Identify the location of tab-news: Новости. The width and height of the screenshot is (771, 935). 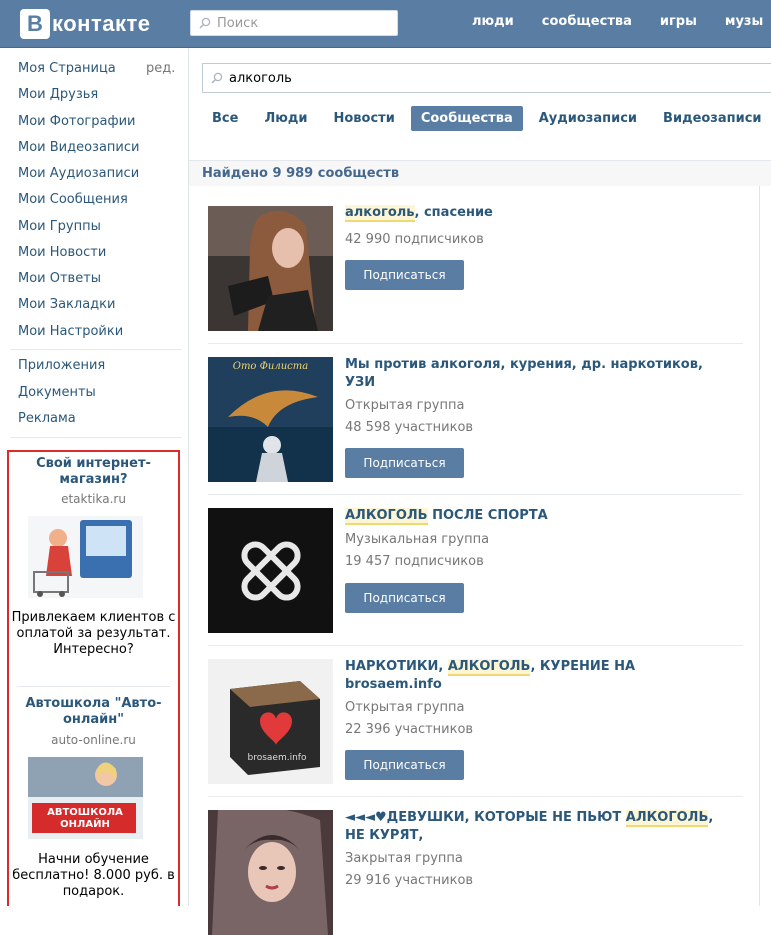
(363, 118).